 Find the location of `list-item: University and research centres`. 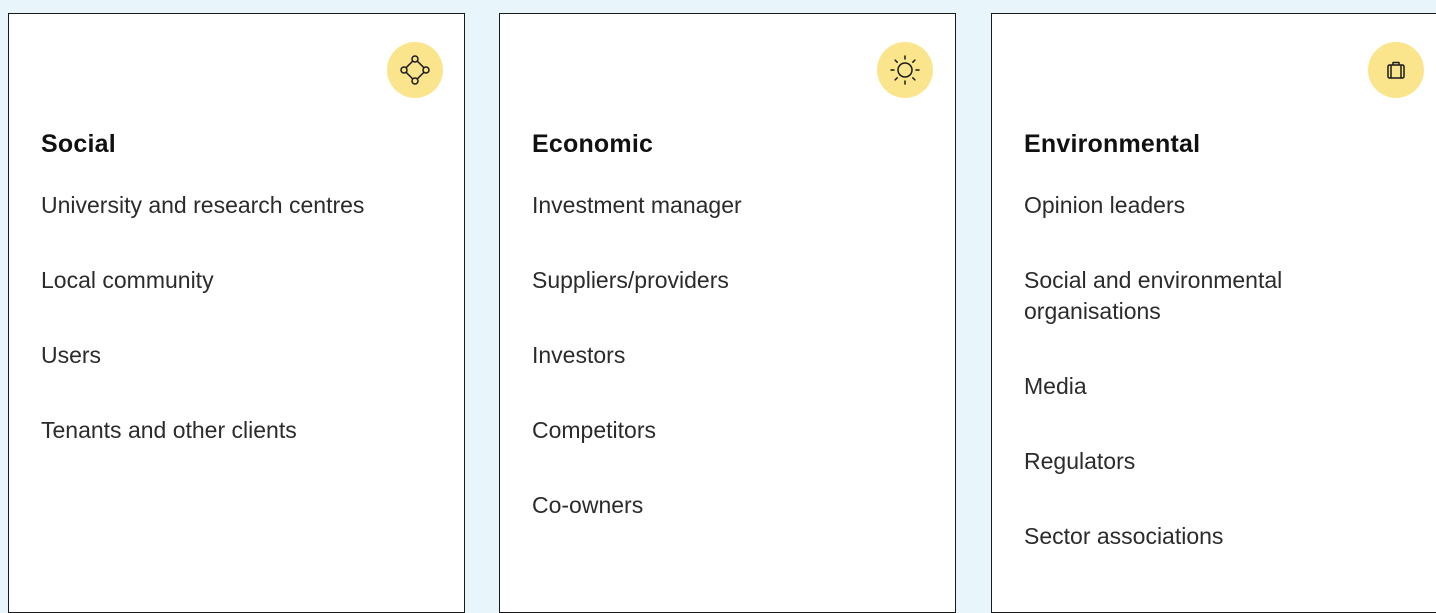

list-item: University and research centres is located at coordinates (203, 205).